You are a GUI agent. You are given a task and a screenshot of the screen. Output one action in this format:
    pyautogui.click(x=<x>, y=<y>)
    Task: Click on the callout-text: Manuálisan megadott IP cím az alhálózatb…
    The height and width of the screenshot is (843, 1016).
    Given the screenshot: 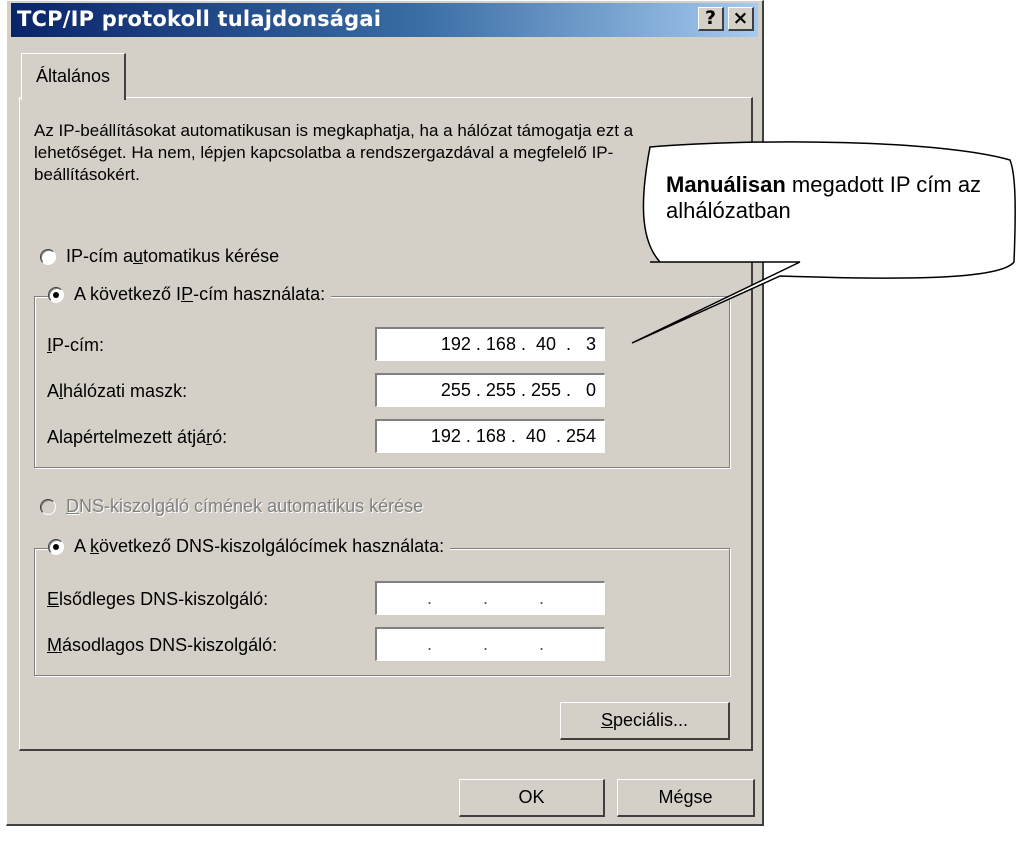 What is the action you would take?
    pyautogui.click(x=824, y=197)
    